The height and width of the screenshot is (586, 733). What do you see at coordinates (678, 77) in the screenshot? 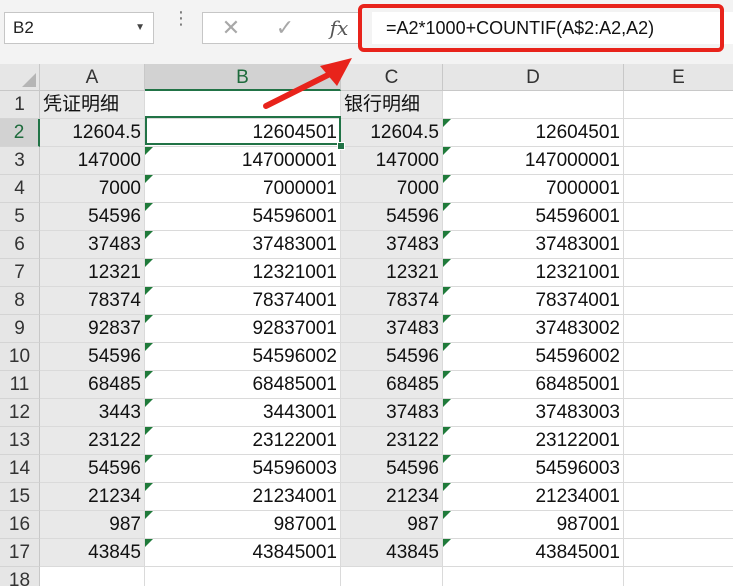
I see `column-header-e: E` at bounding box center [678, 77].